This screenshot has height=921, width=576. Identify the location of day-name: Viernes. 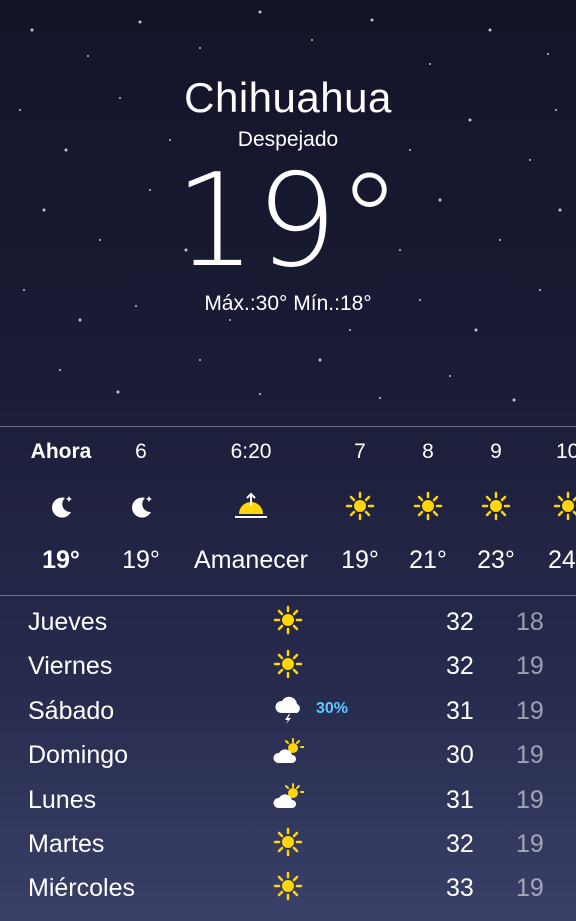
(70, 666).